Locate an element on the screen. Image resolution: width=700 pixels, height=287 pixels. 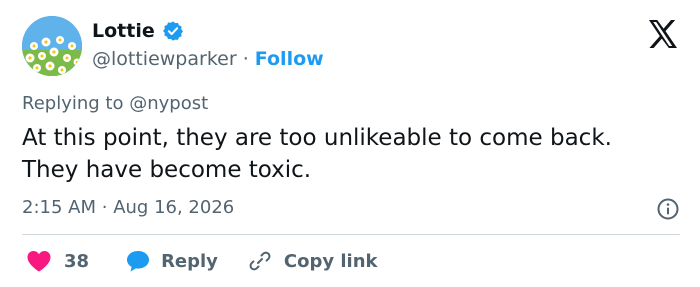
display-name: Lottie is located at coordinates (123, 31).